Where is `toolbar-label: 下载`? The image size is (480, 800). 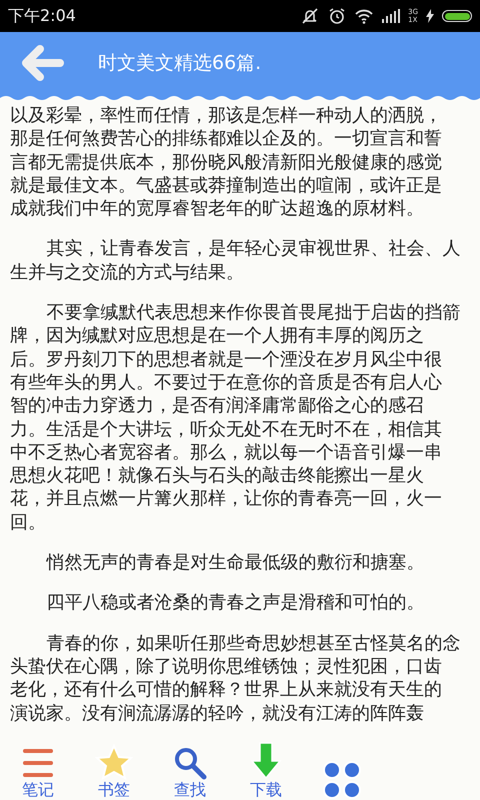 toolbar-label: 下载 is located at coordinates (266, 790).